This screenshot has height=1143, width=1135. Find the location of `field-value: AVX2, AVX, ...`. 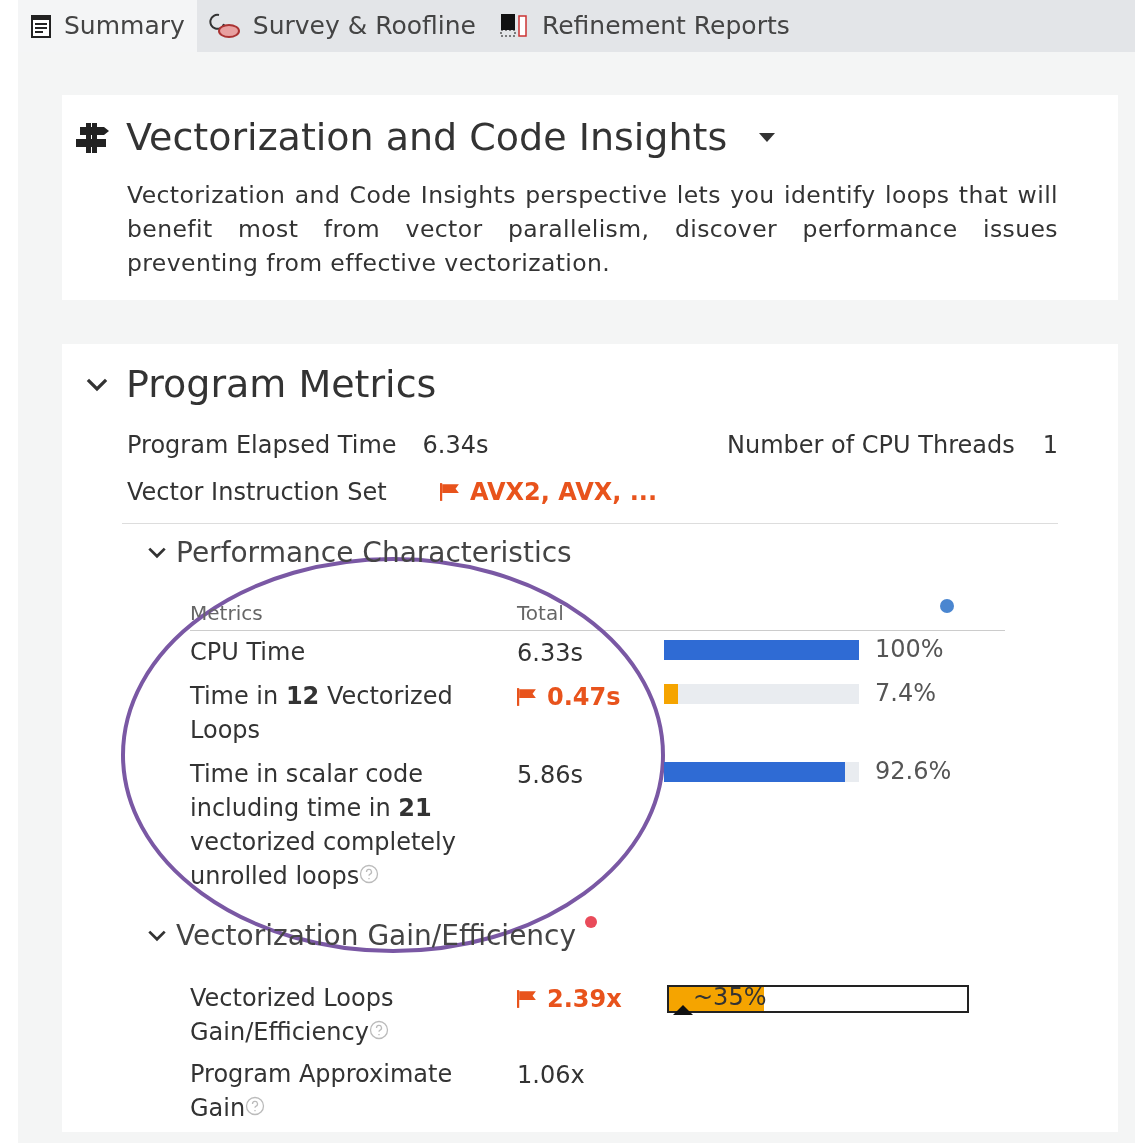

field-value: AVX2, AVX, ... is located at coordinates (564, 492).